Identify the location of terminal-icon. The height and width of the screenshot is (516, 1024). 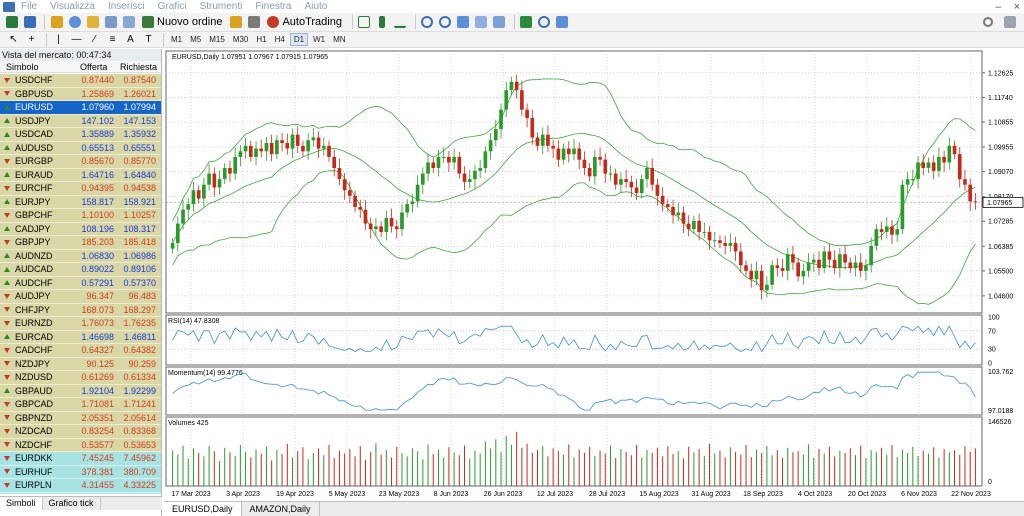
(110, 22).